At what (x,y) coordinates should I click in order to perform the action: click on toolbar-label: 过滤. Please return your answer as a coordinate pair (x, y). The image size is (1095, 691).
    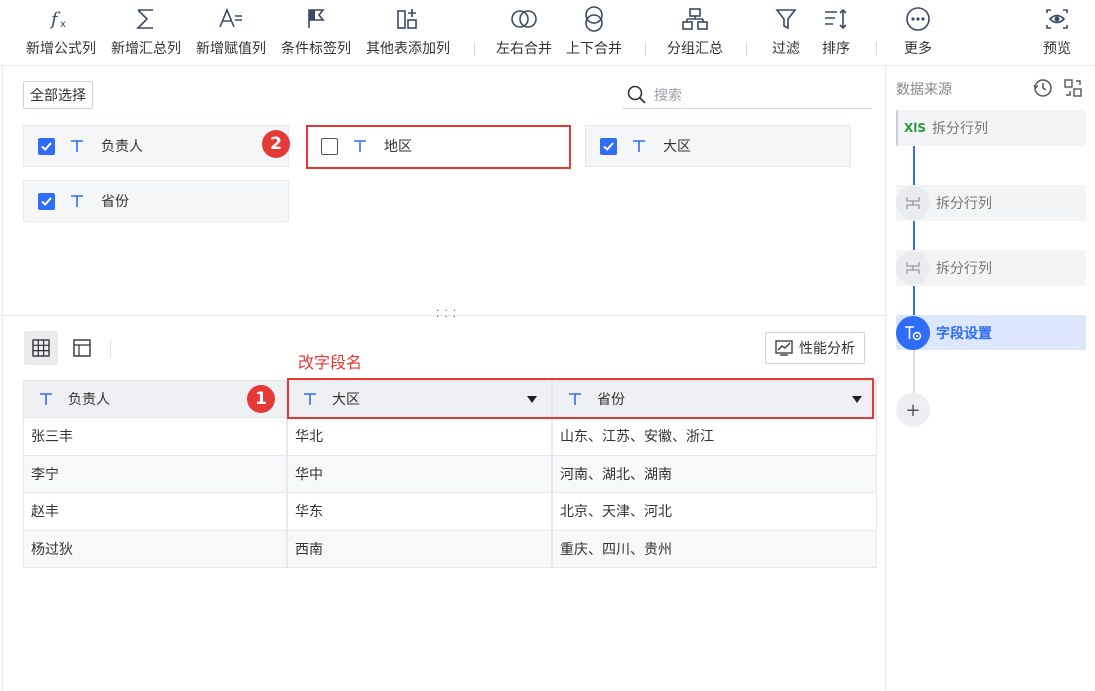
    Looking at the image, I should click on (786, 49).